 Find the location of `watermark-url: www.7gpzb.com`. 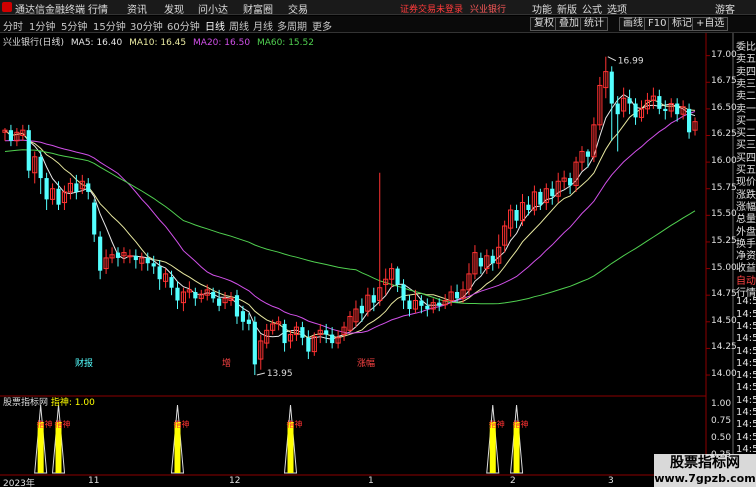

watermark-url: www.7gpzb.com is located at coordinates (705, 478).